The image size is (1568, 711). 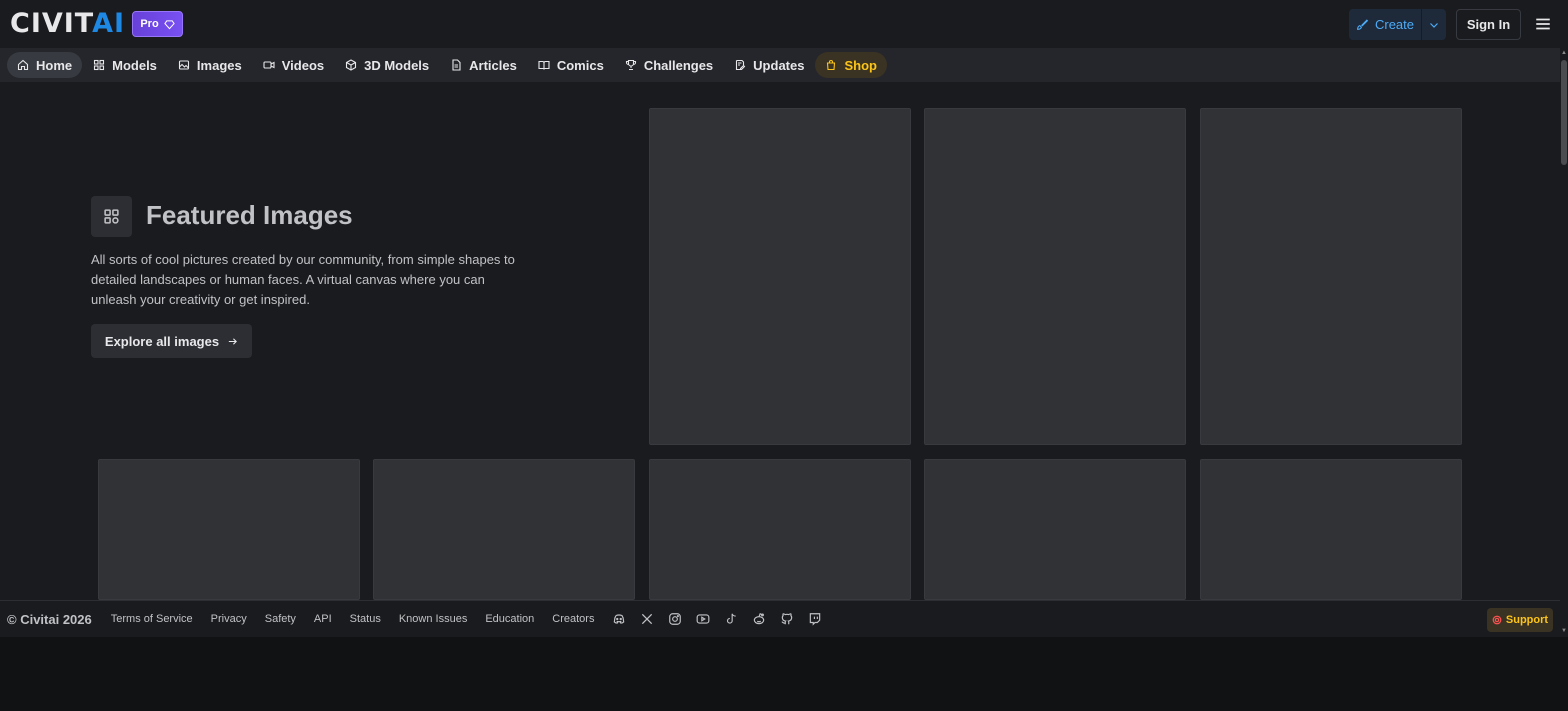 What do you see at coordinates (619, 619) in the screenshot?
I see `discord-icon` at bounding box center [619, 619].